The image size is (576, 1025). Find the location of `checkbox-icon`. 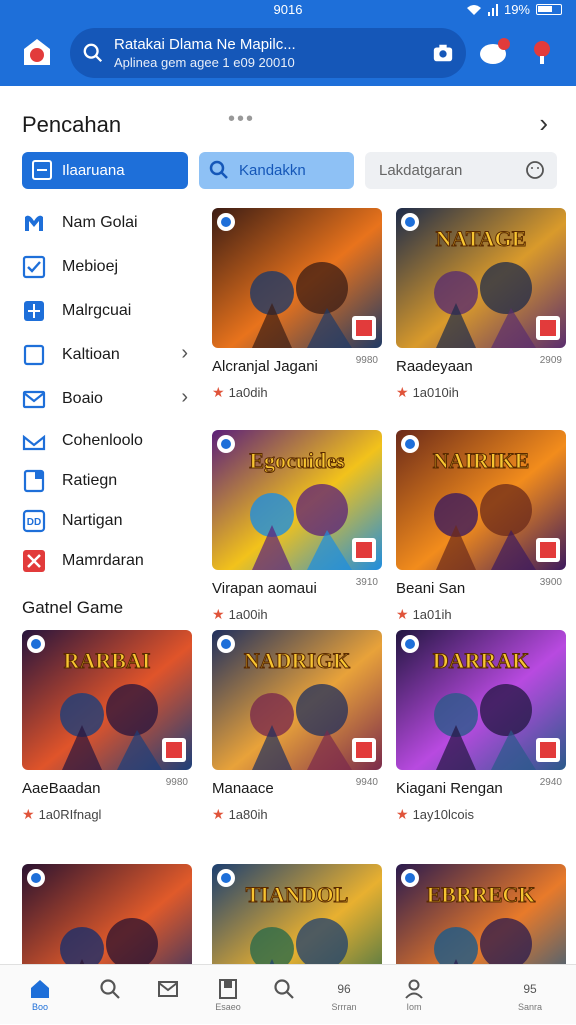

checkbox-icon is located at coordinates (34, 267).